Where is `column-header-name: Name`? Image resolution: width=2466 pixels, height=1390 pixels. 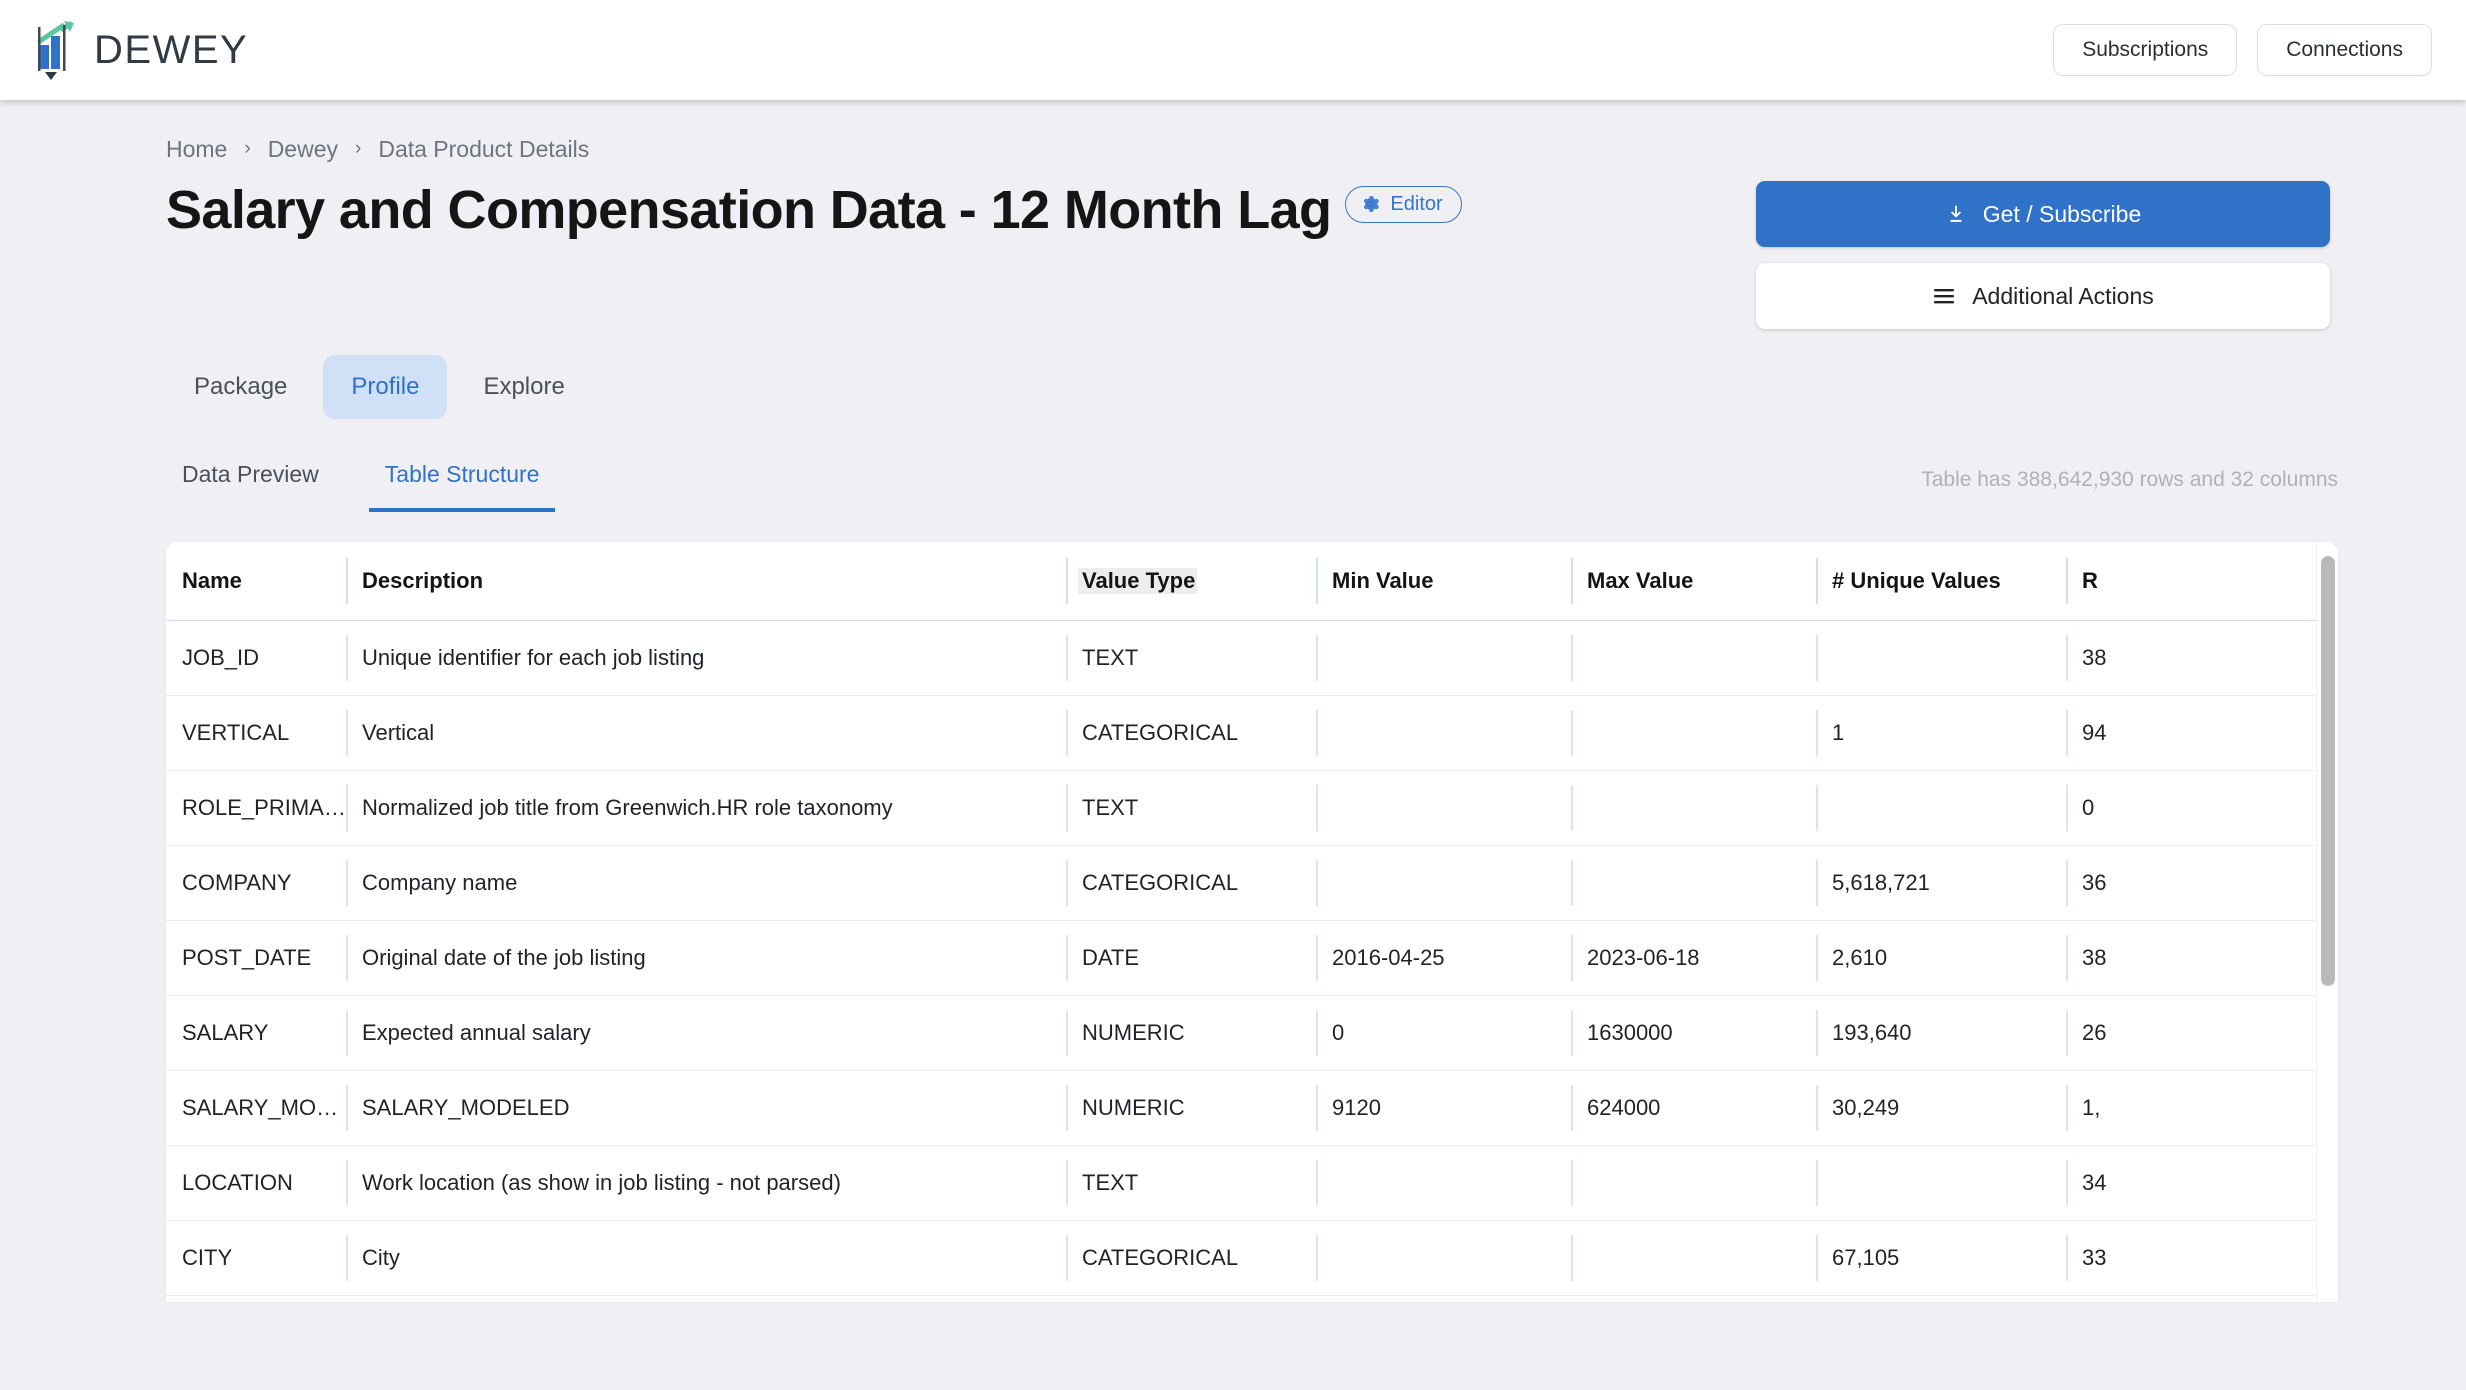
column-header-name: Name is located at coordinates (256, 581).